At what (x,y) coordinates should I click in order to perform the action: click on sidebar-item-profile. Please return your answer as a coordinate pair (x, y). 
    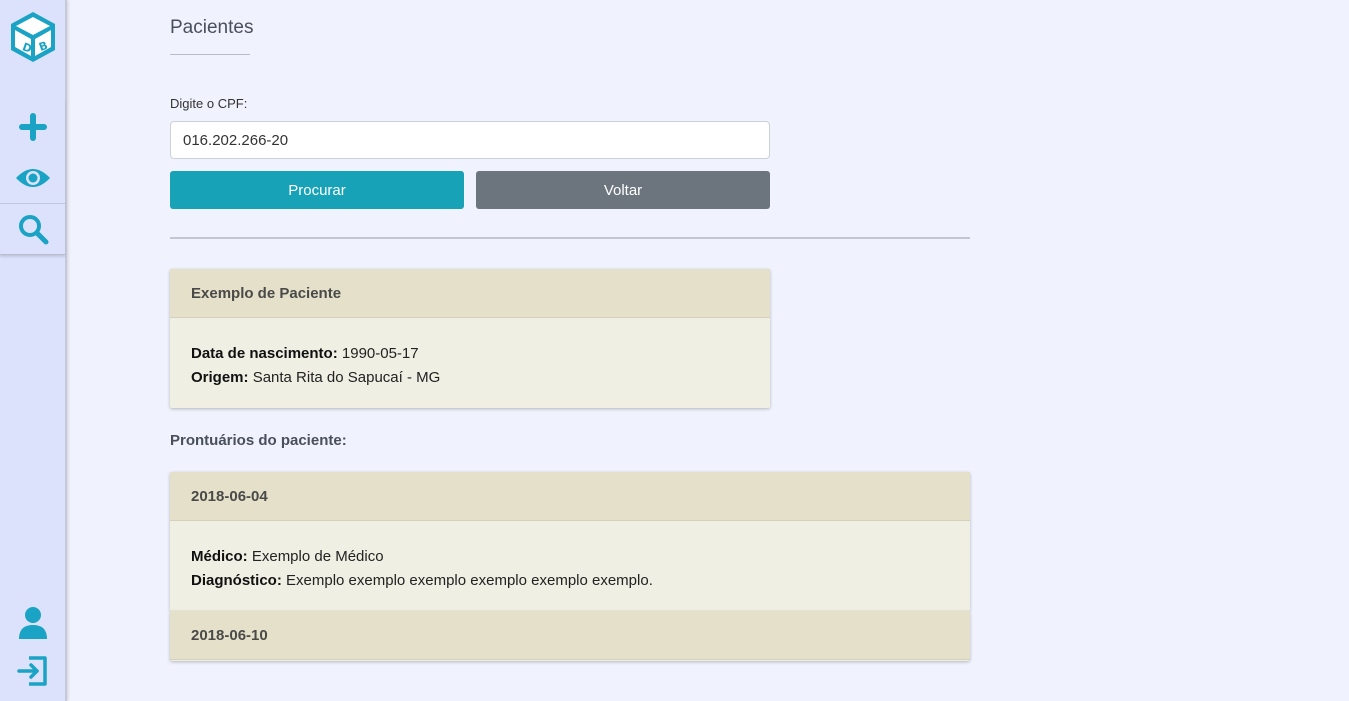
    Looking at the image, I should click on (32, 623).